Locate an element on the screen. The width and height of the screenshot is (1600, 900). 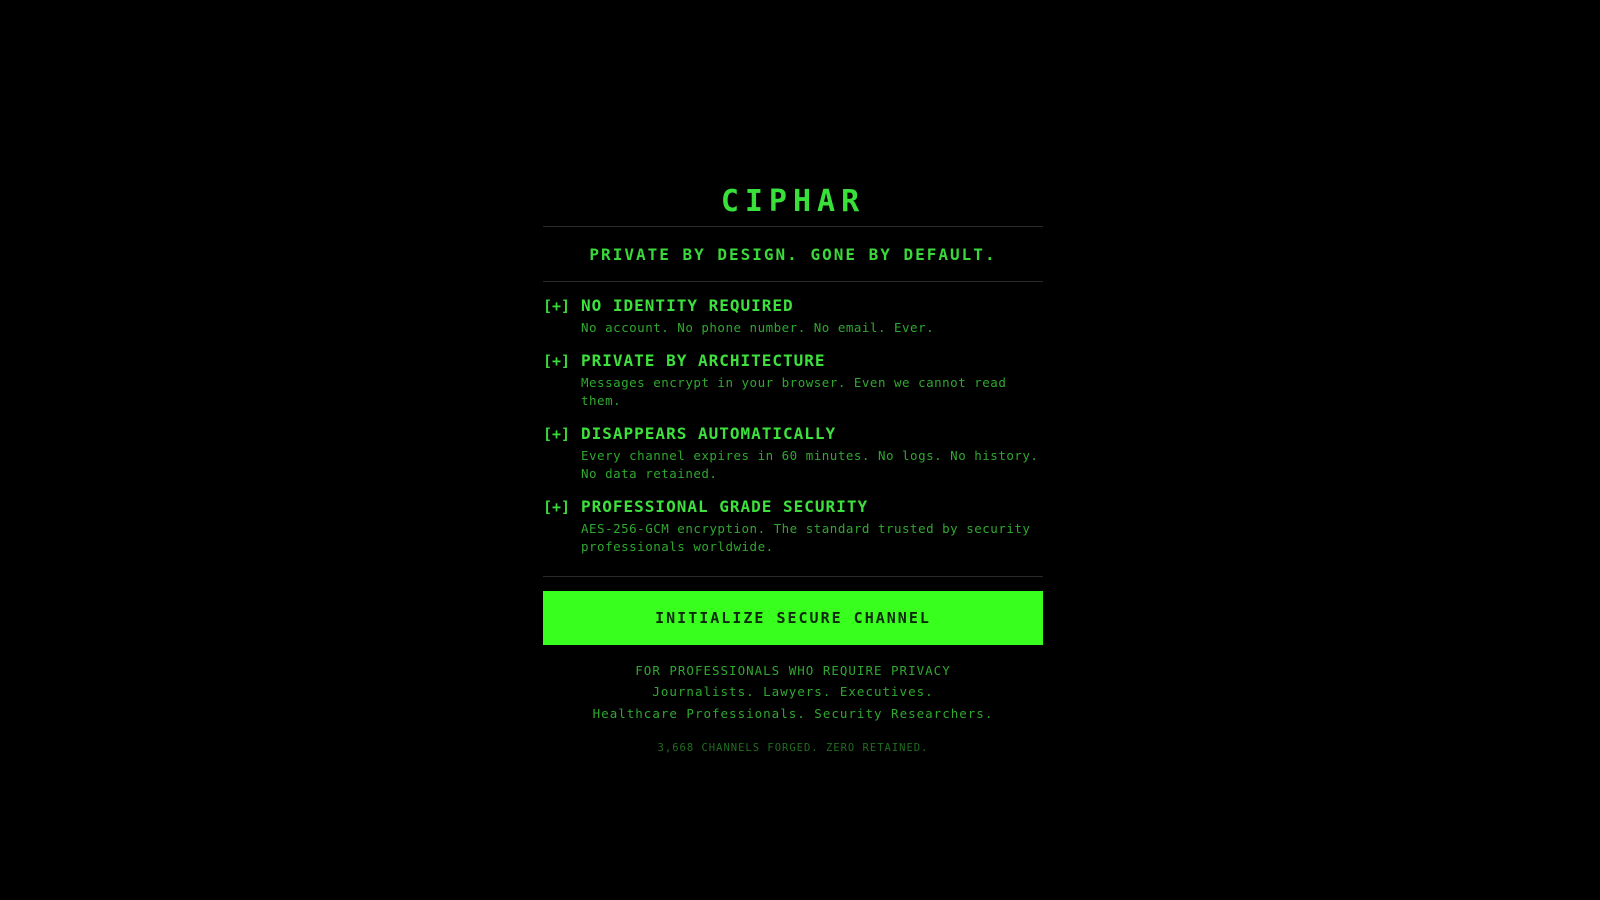
tagline: PRIVATE BY DESIGN. GONE BY DEFAULT. is located at coordinates (793, 254).